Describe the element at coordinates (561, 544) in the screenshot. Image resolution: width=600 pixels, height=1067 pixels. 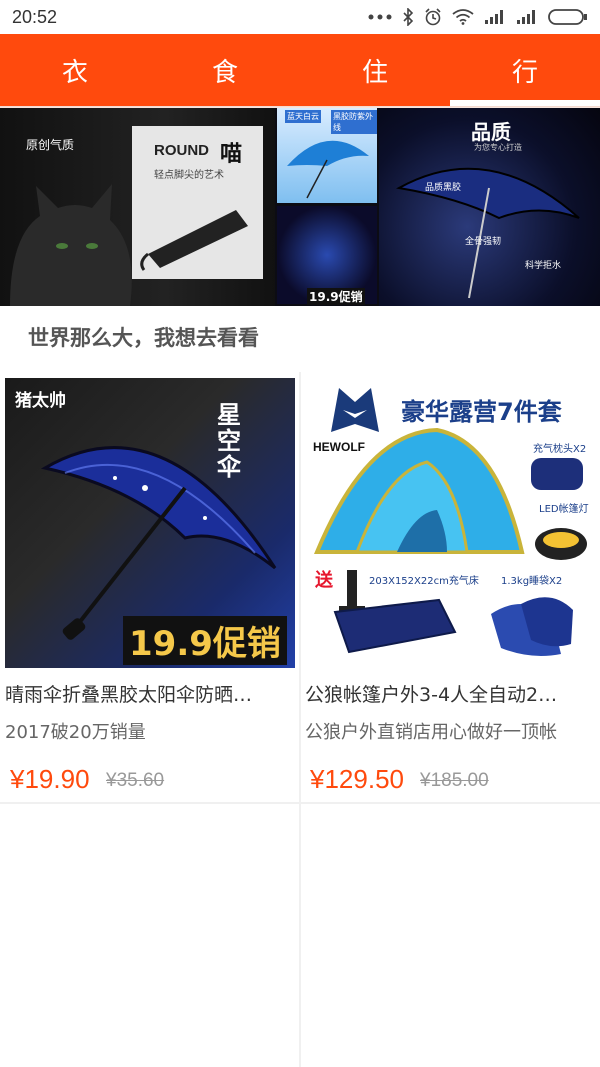
I see `lamp-icon` at that location.